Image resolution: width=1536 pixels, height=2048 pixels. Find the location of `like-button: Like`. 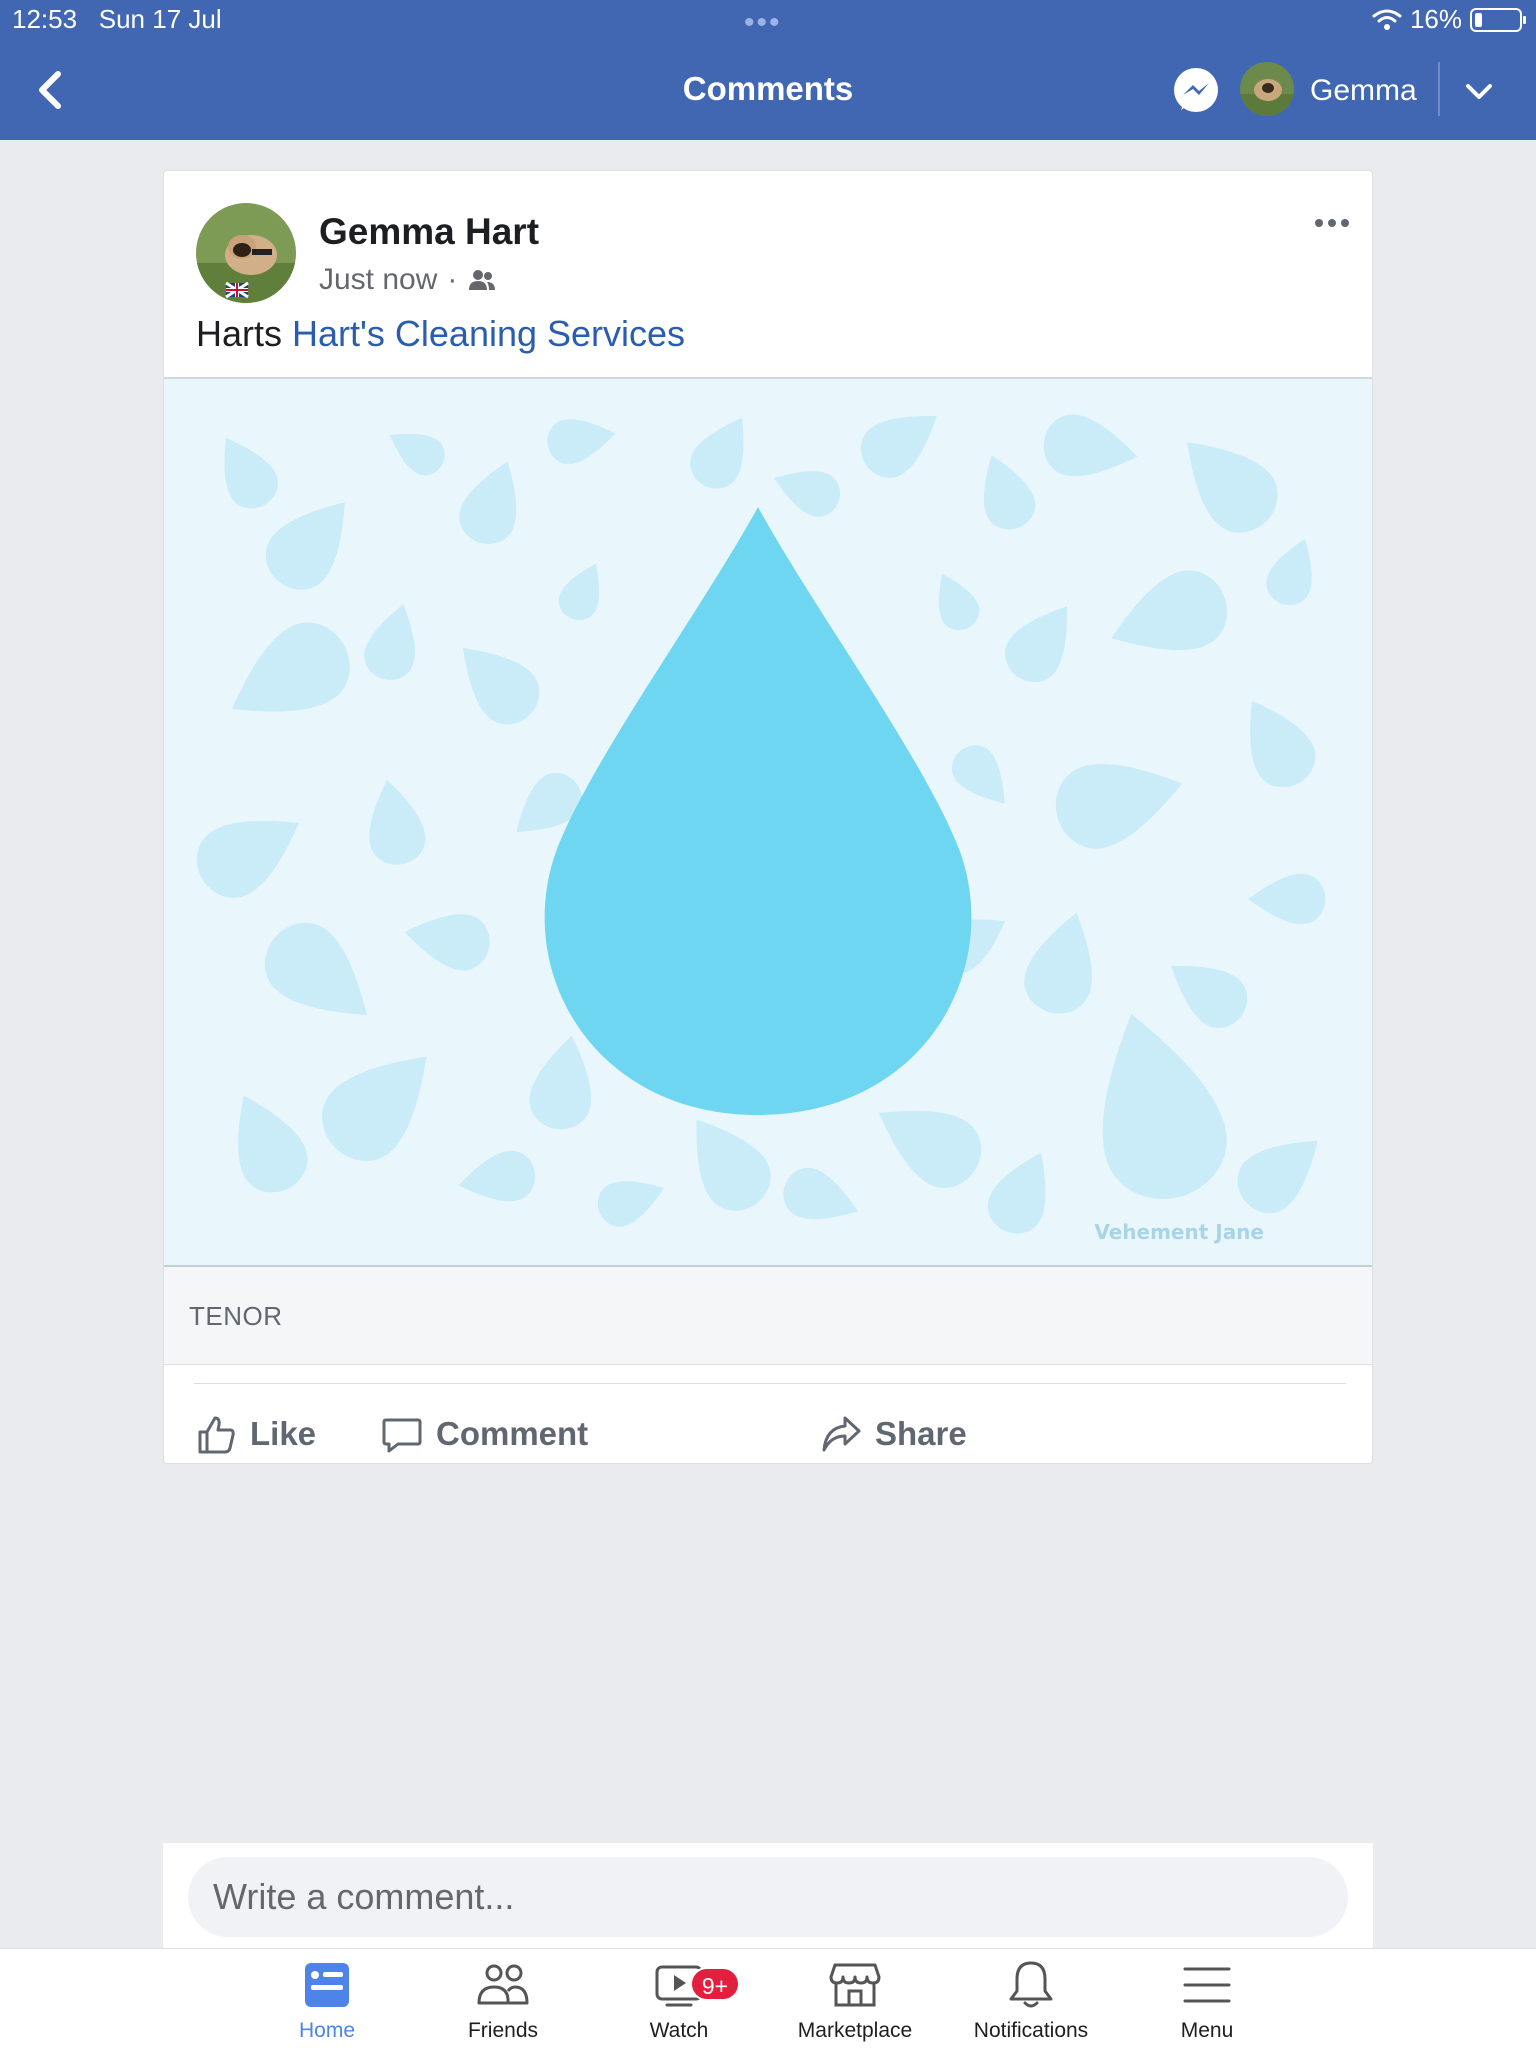

like-button: Like is located at coordinates (255, 1434).